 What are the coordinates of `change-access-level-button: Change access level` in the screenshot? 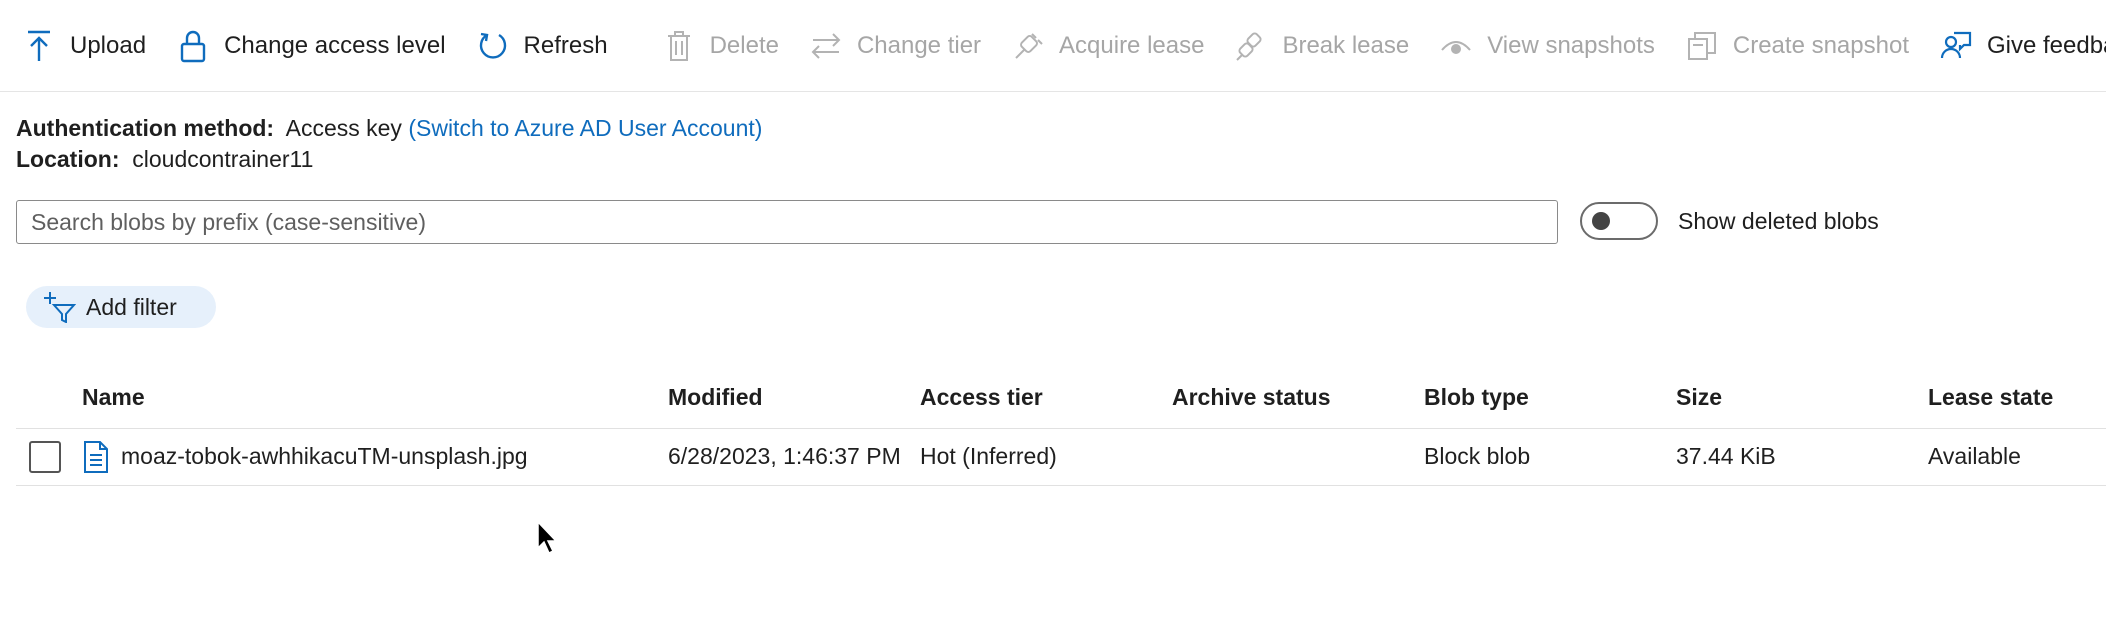 It's located at (311, 46).